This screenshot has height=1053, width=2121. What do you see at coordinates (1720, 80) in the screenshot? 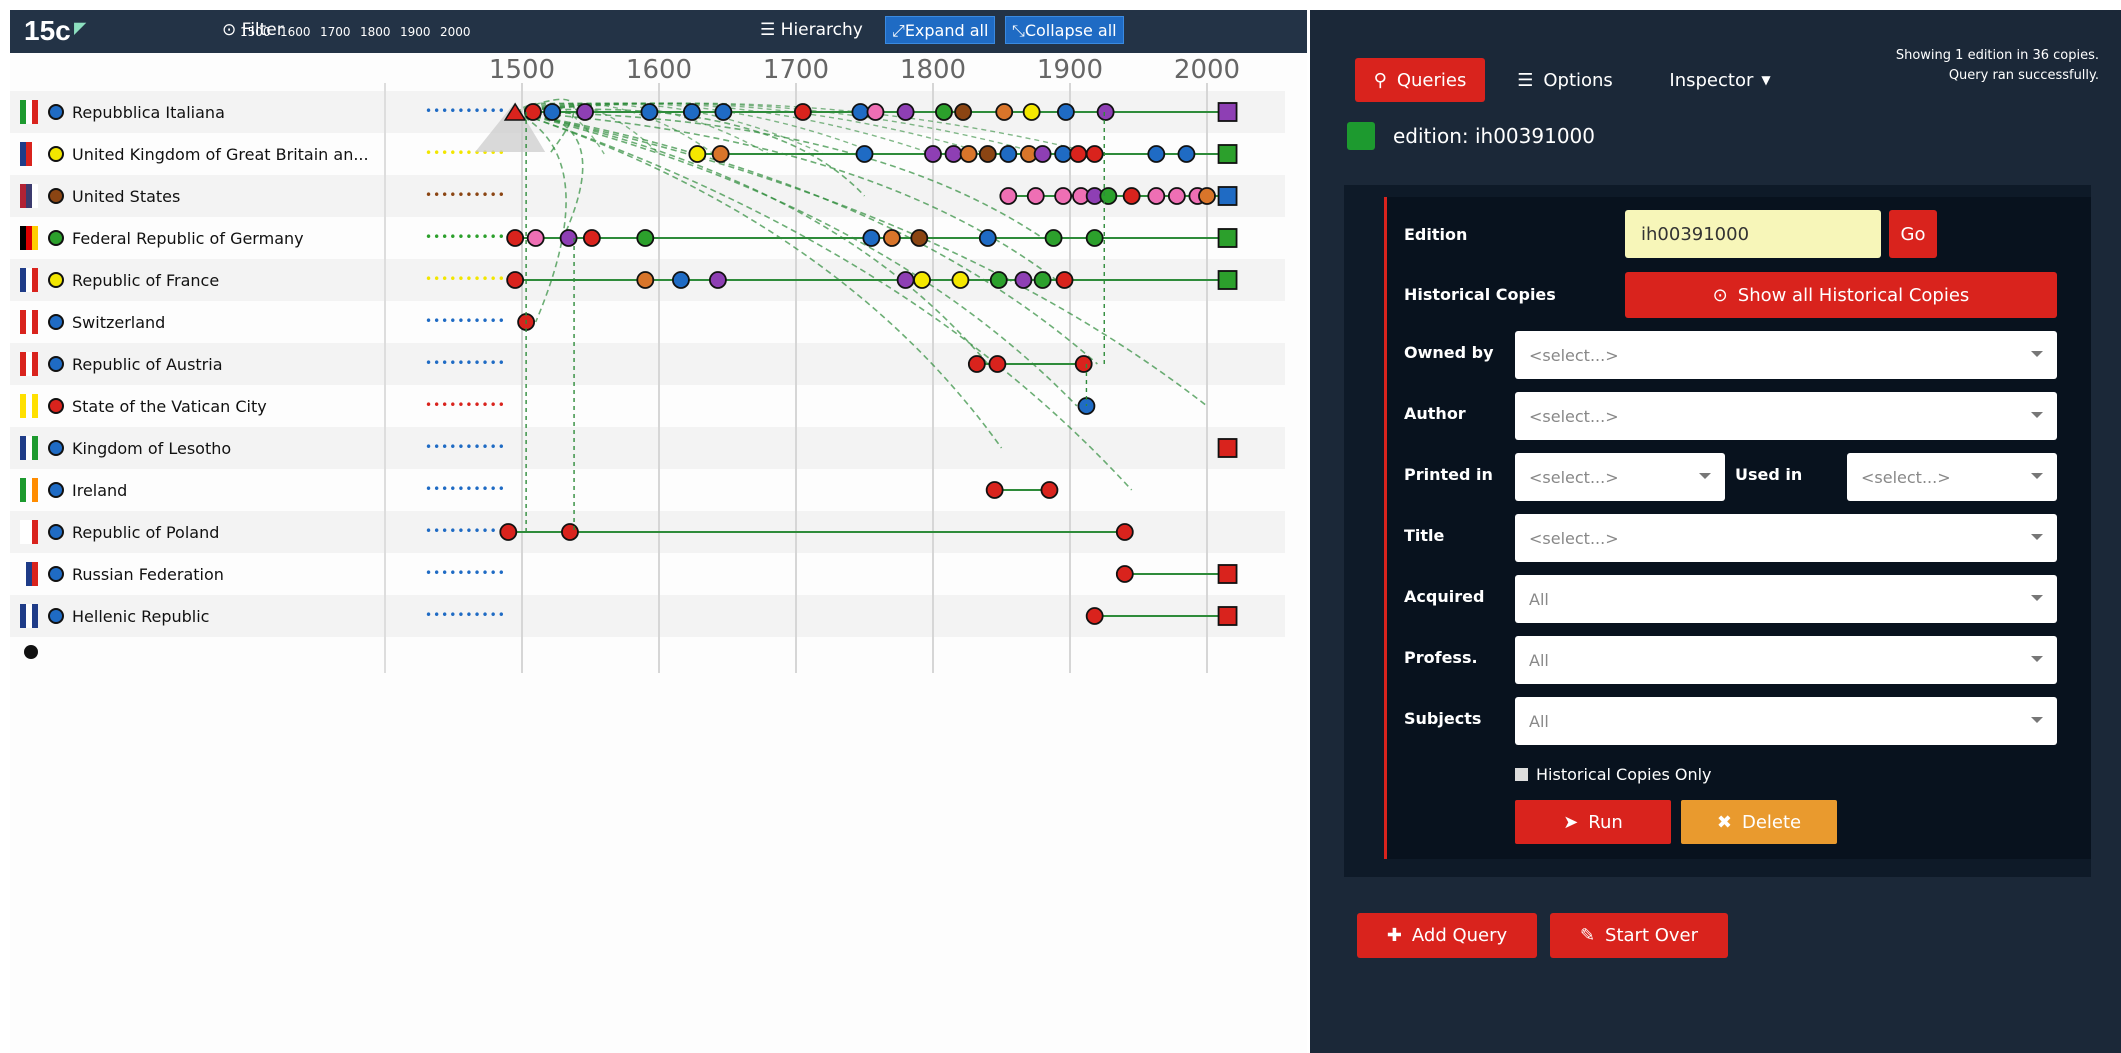
I see `tab-inspector: Inspector ▼` at bounding box center [1720, 80].